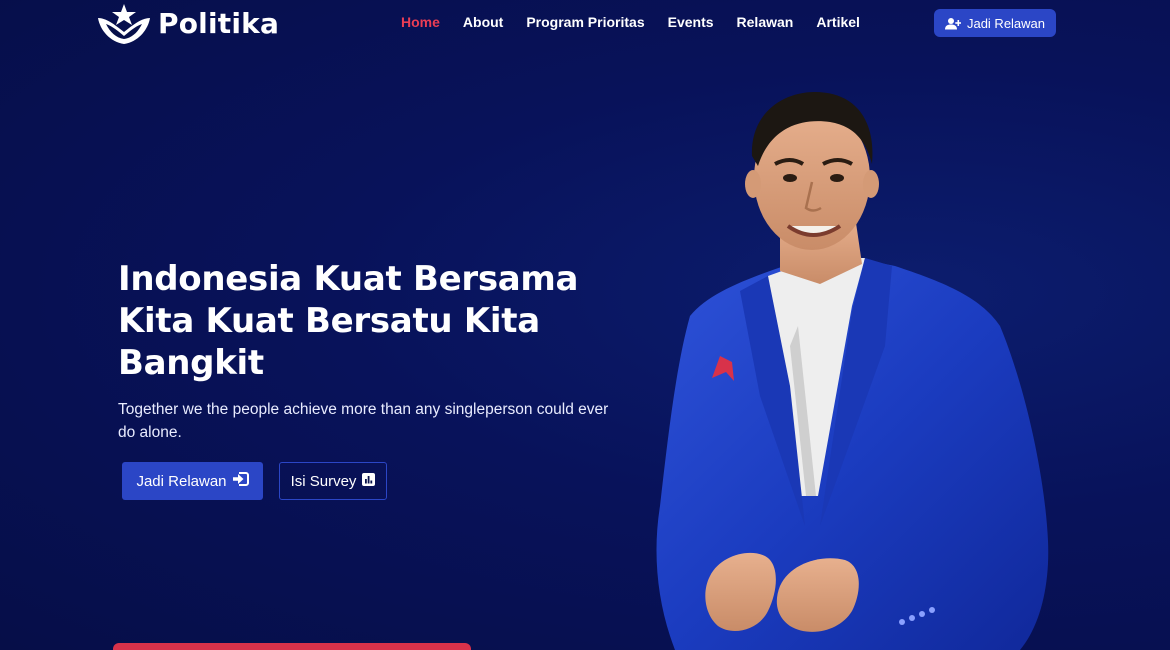 Image resolution: width=1170 pixels, height=650 pixels. I want to click on nav-item-about: About, so click(483, 22).